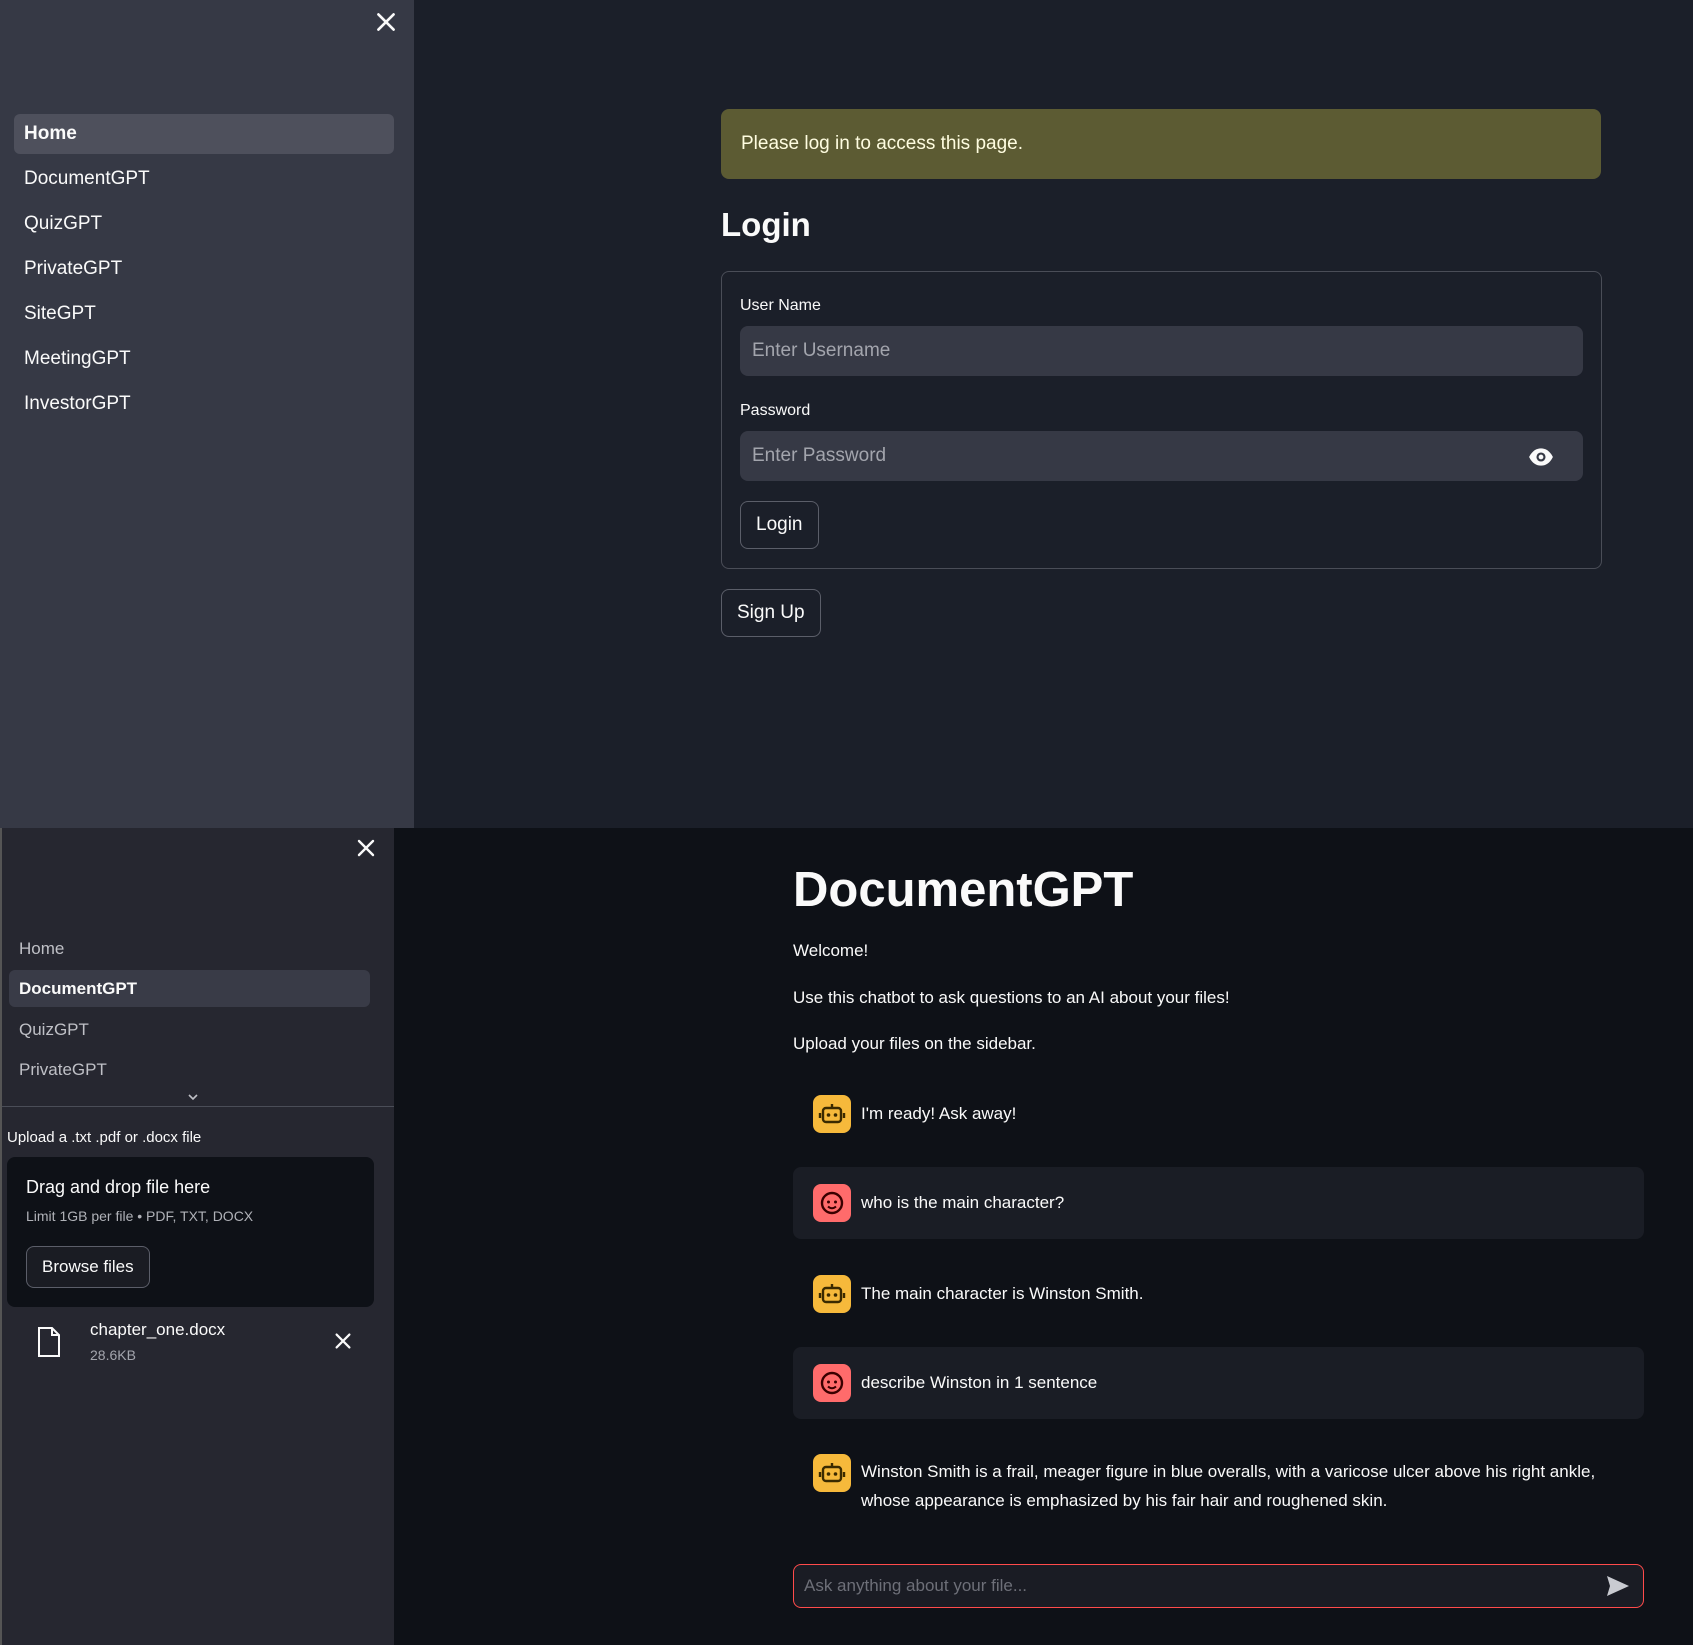  What do you see at coordinates (775, 410) in the screenshot?
I see `password-label: Password` at bounding box center [775, 410].